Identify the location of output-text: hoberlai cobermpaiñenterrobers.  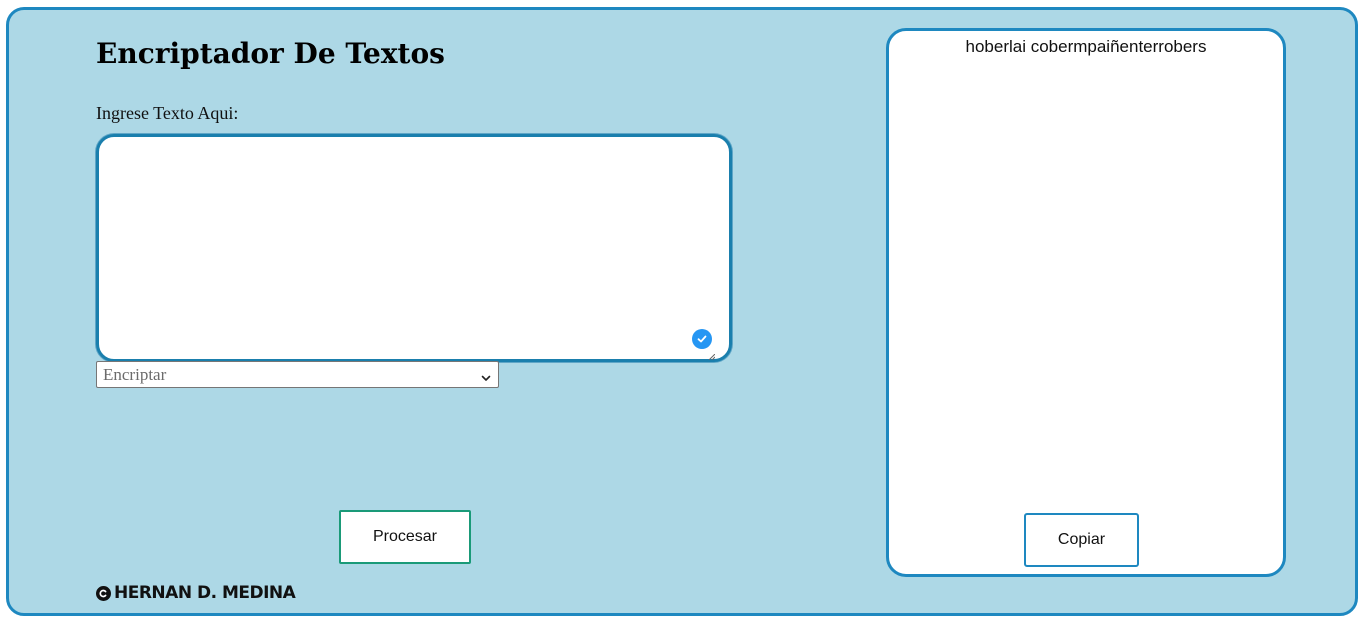
(1086, 46).